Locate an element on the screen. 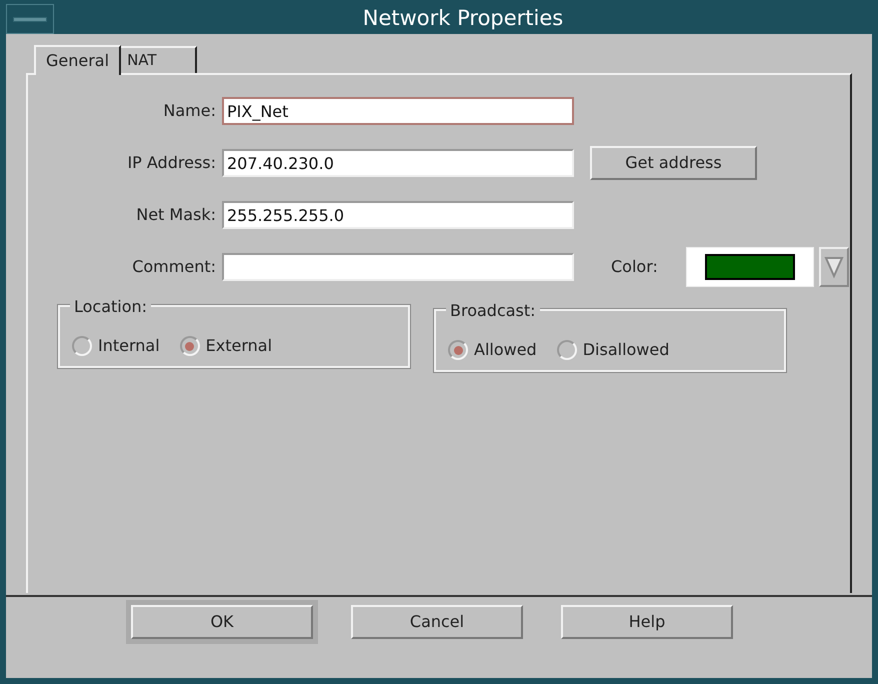 This screenshot has height=684, width=878. menu-bar-icon is located at coordinates (30, 19).